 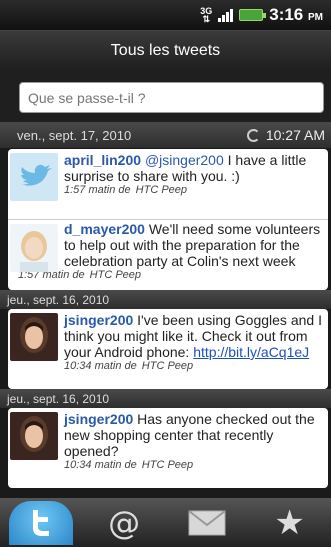 What do you see at coordinates (171, 97) in the screenshot?
I see `compose-tweet-input` at bounding box center [171, 97].